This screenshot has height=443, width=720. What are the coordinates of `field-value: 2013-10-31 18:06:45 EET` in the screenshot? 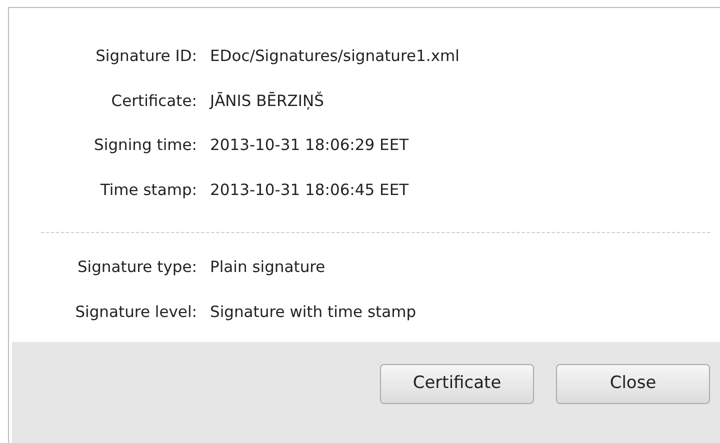 It's located at (310, 190).